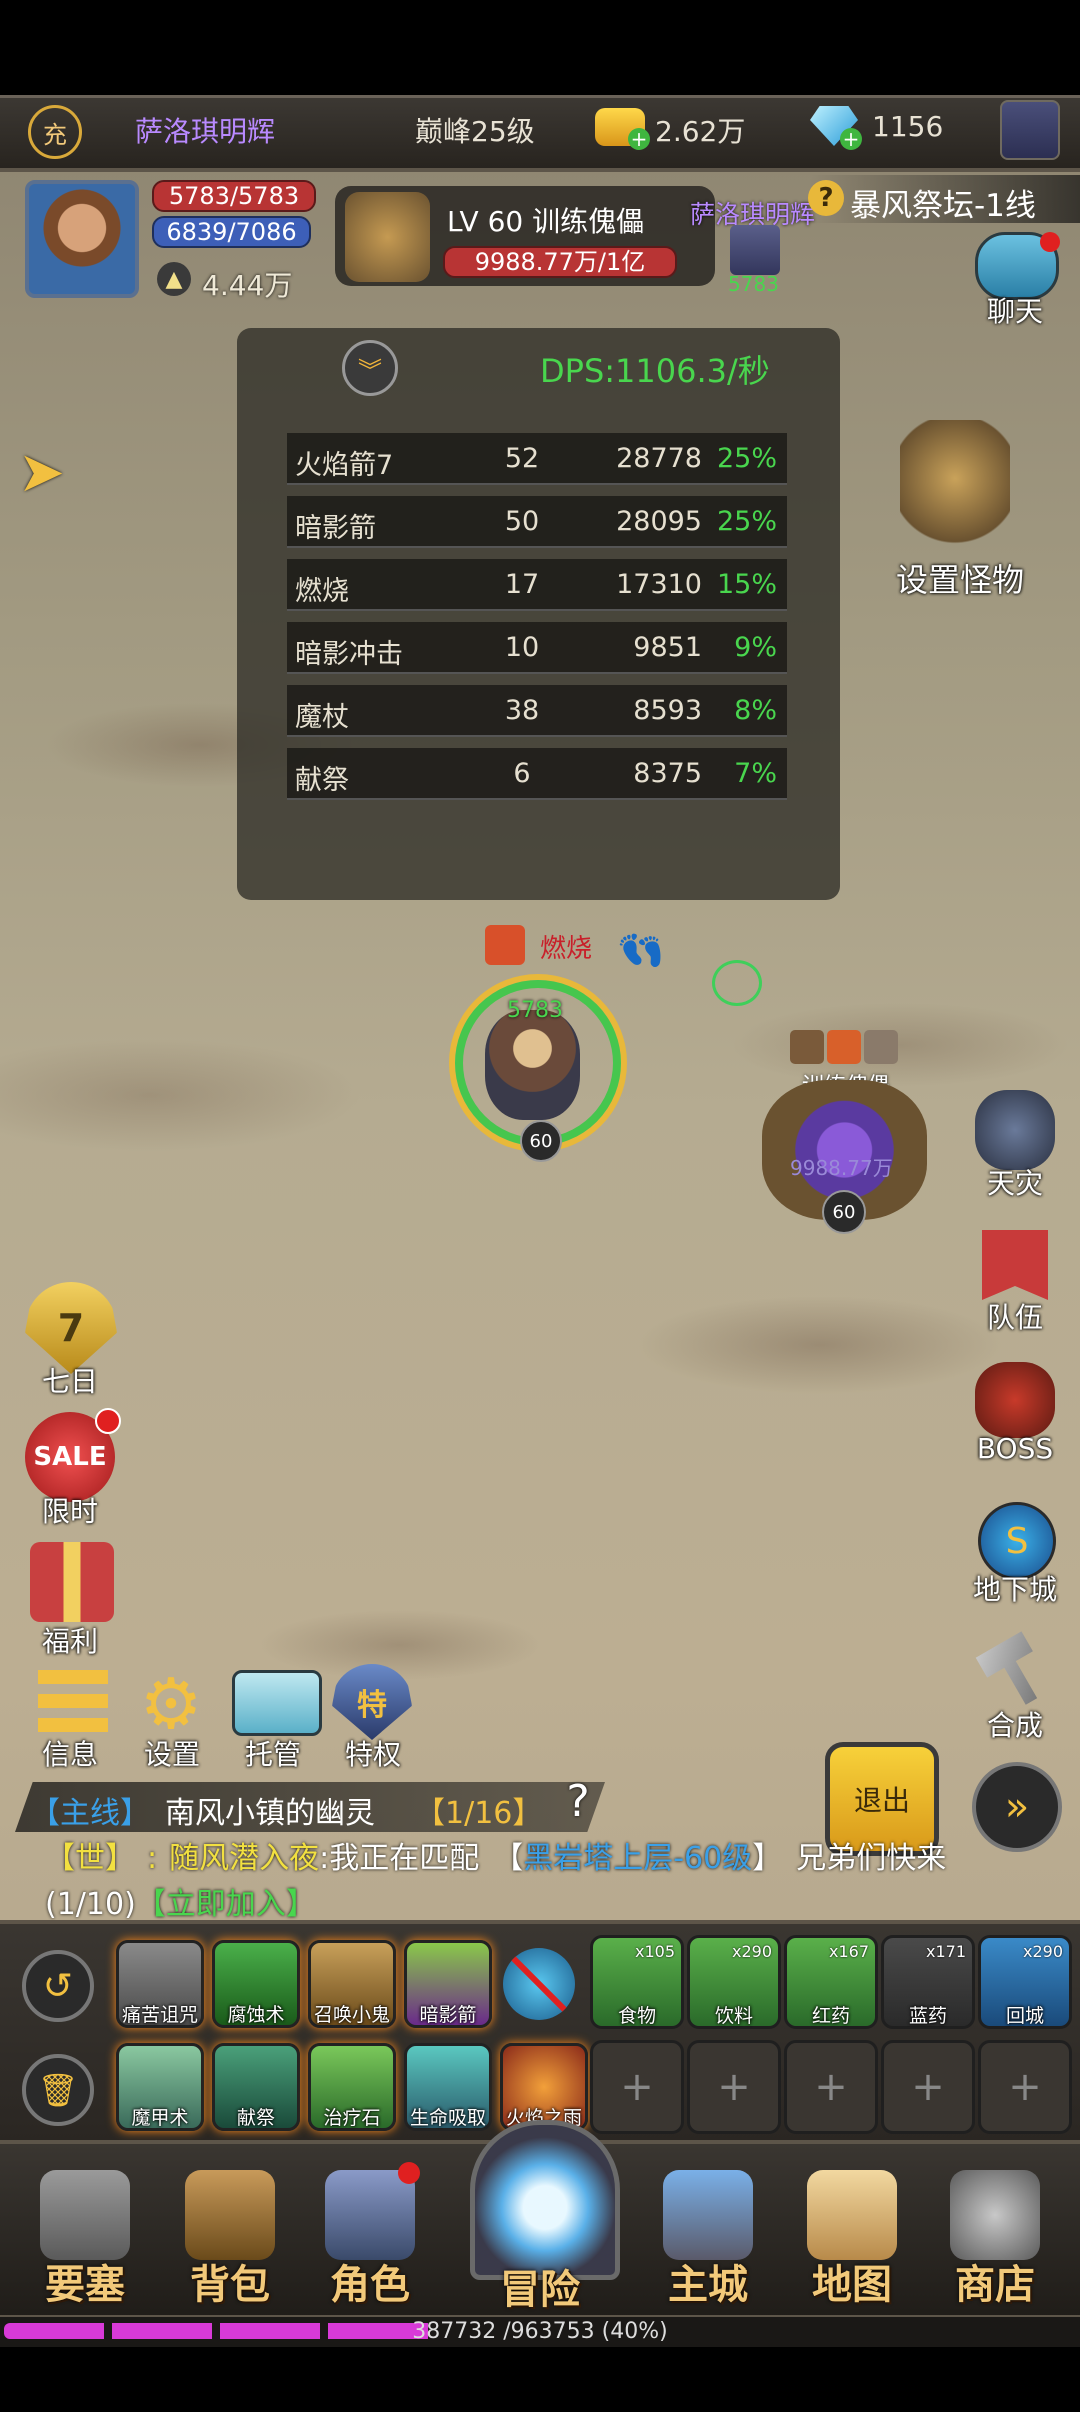 This screenshot has width=1080, height=2412. What do you see at coordinates (230, 2235) in the screenshot?
I see `nav-backpack: 背包` at bounding box center [230, 2235].